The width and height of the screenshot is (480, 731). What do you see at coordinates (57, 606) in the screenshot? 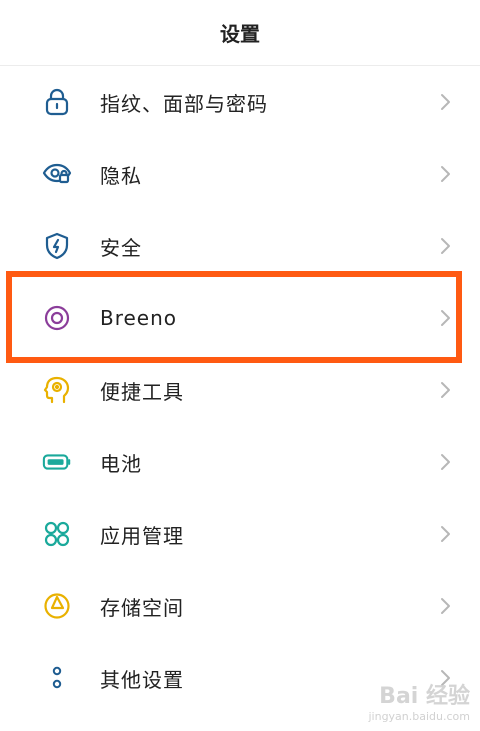
I see `storage-pie-icon` at bounding box center [57, 606].